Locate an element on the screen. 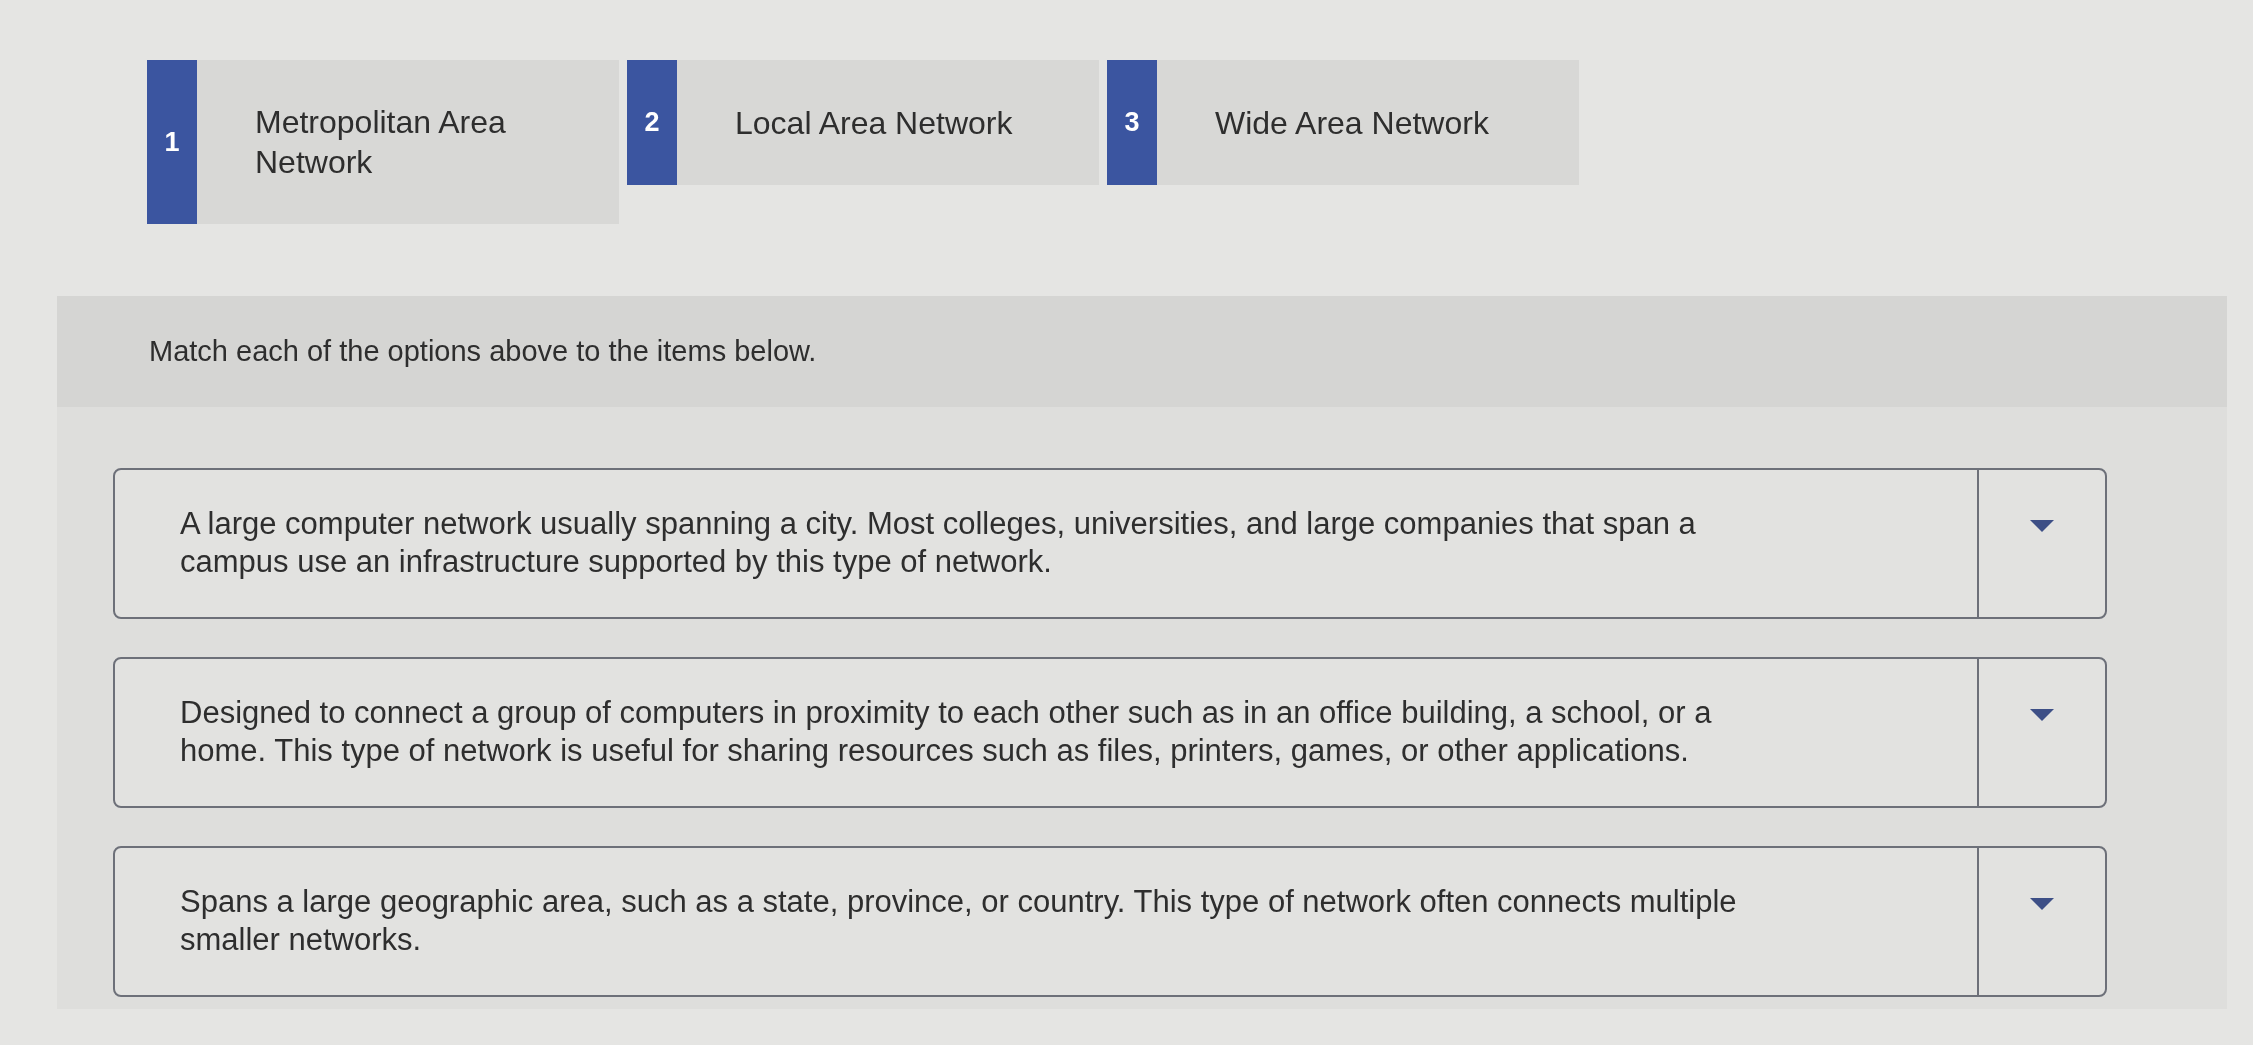 The height and width of the screenshot is (1045, 2253). prompt-text: A large computer network usually spanning a city. Most colleges, universities, and large companies that span a campus use an infrastructure supported by this type of network. is located at coordinates (938, 542).